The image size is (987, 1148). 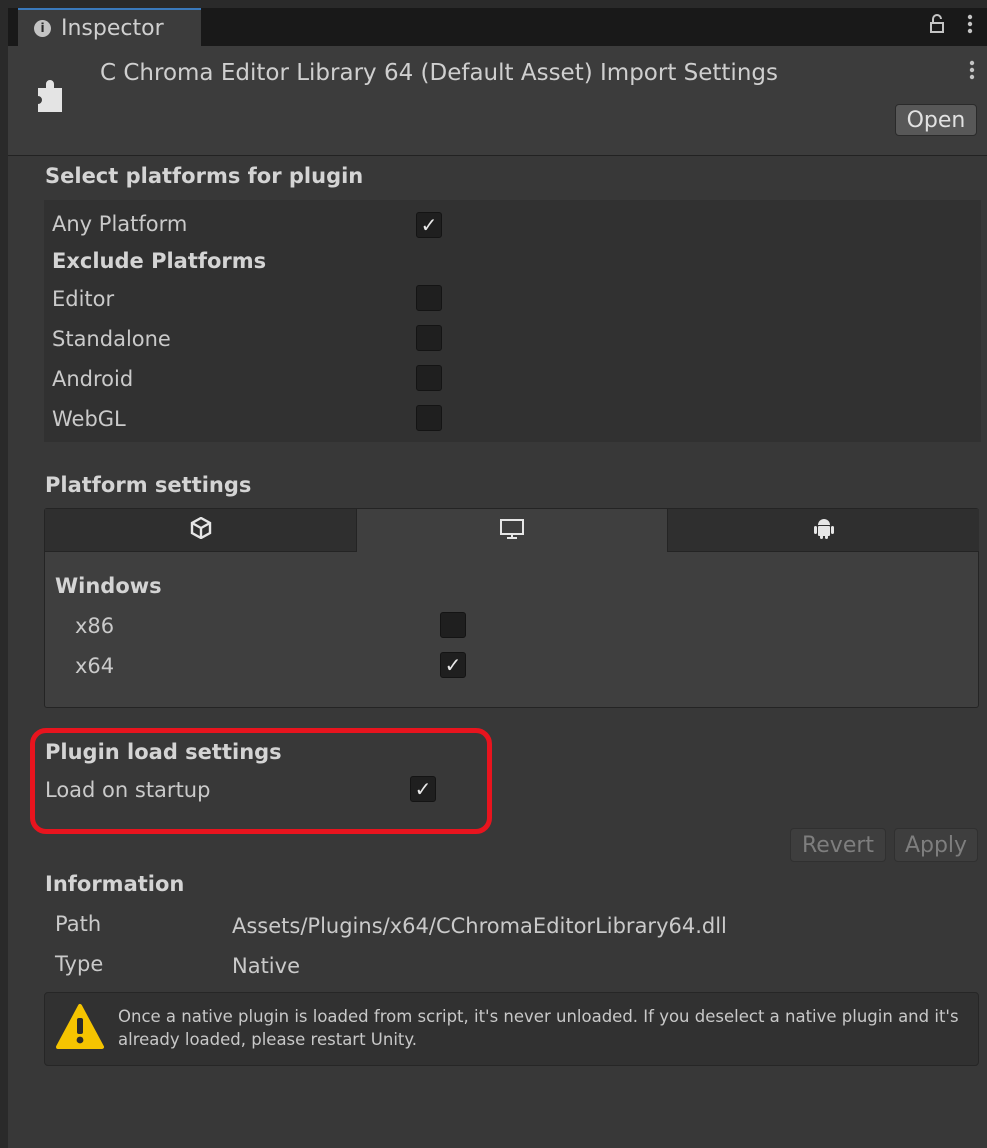 What do you see at coordinates (42, 28) in the screenshot?
I see `info-icon: i` at bounding box center [42, 28].